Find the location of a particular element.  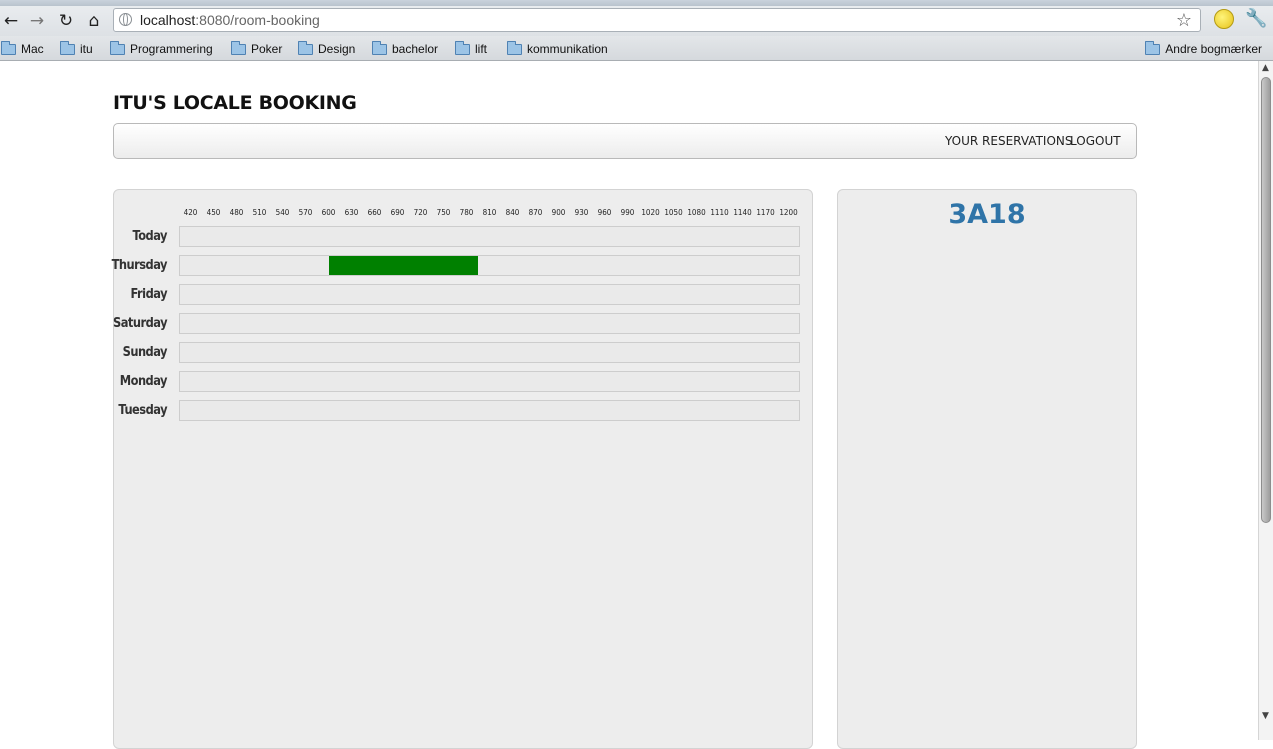

address-bar: localhost:8080/room-booking ☆ is located at coordinates (657, 20).